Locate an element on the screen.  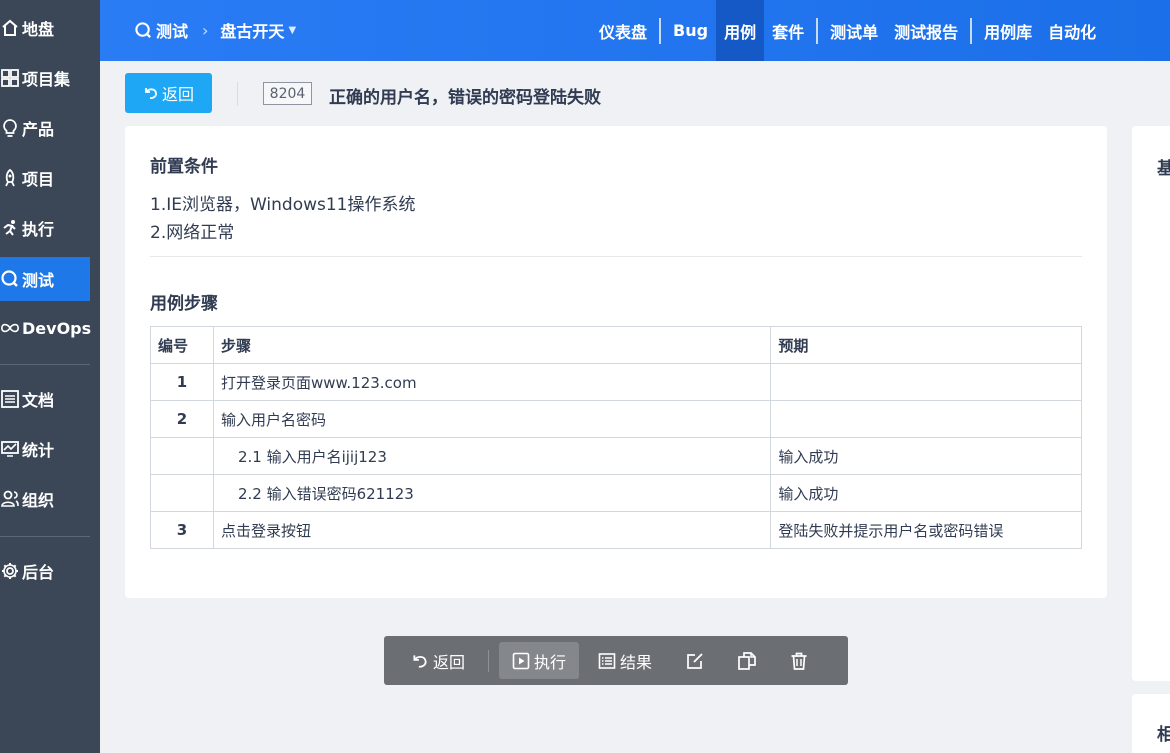
caret-down-icon: ▼ is located at coordinates (292, 30).